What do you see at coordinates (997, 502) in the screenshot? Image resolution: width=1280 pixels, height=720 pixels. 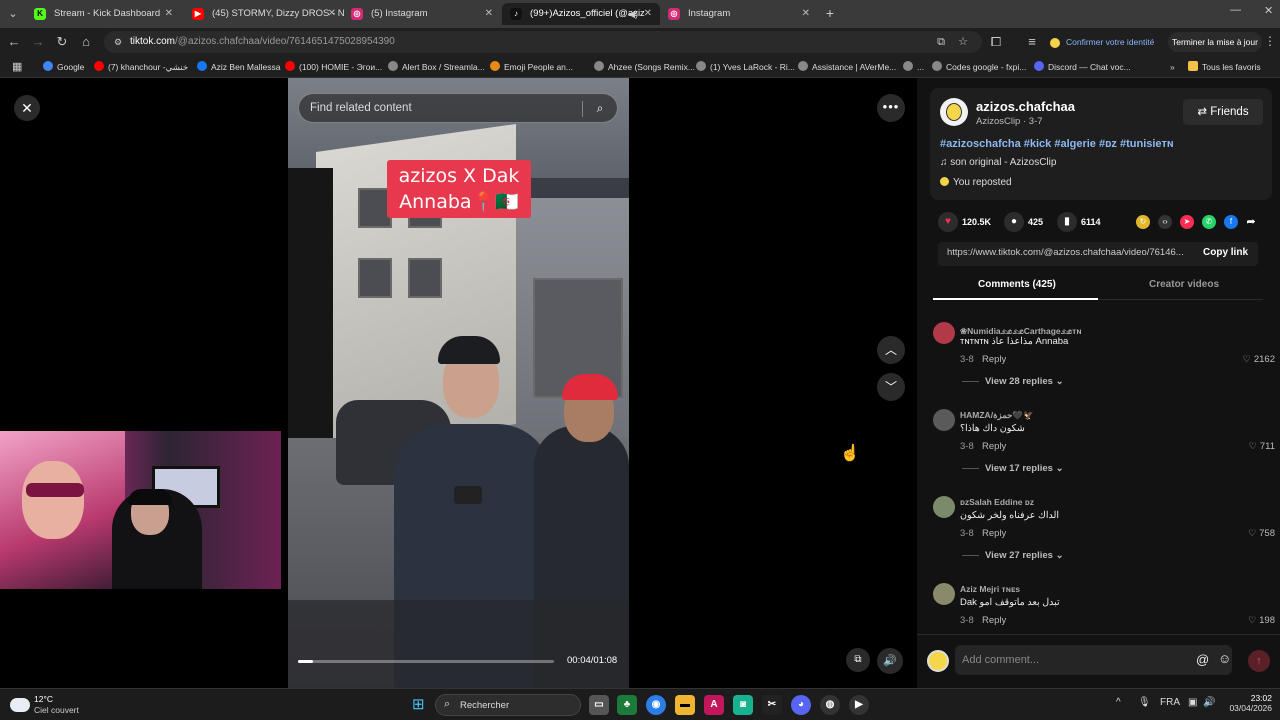 I see `commenter-name: ᴅᴢSalah Eddine ᴅᴢ` at bounding box center [997, 502].